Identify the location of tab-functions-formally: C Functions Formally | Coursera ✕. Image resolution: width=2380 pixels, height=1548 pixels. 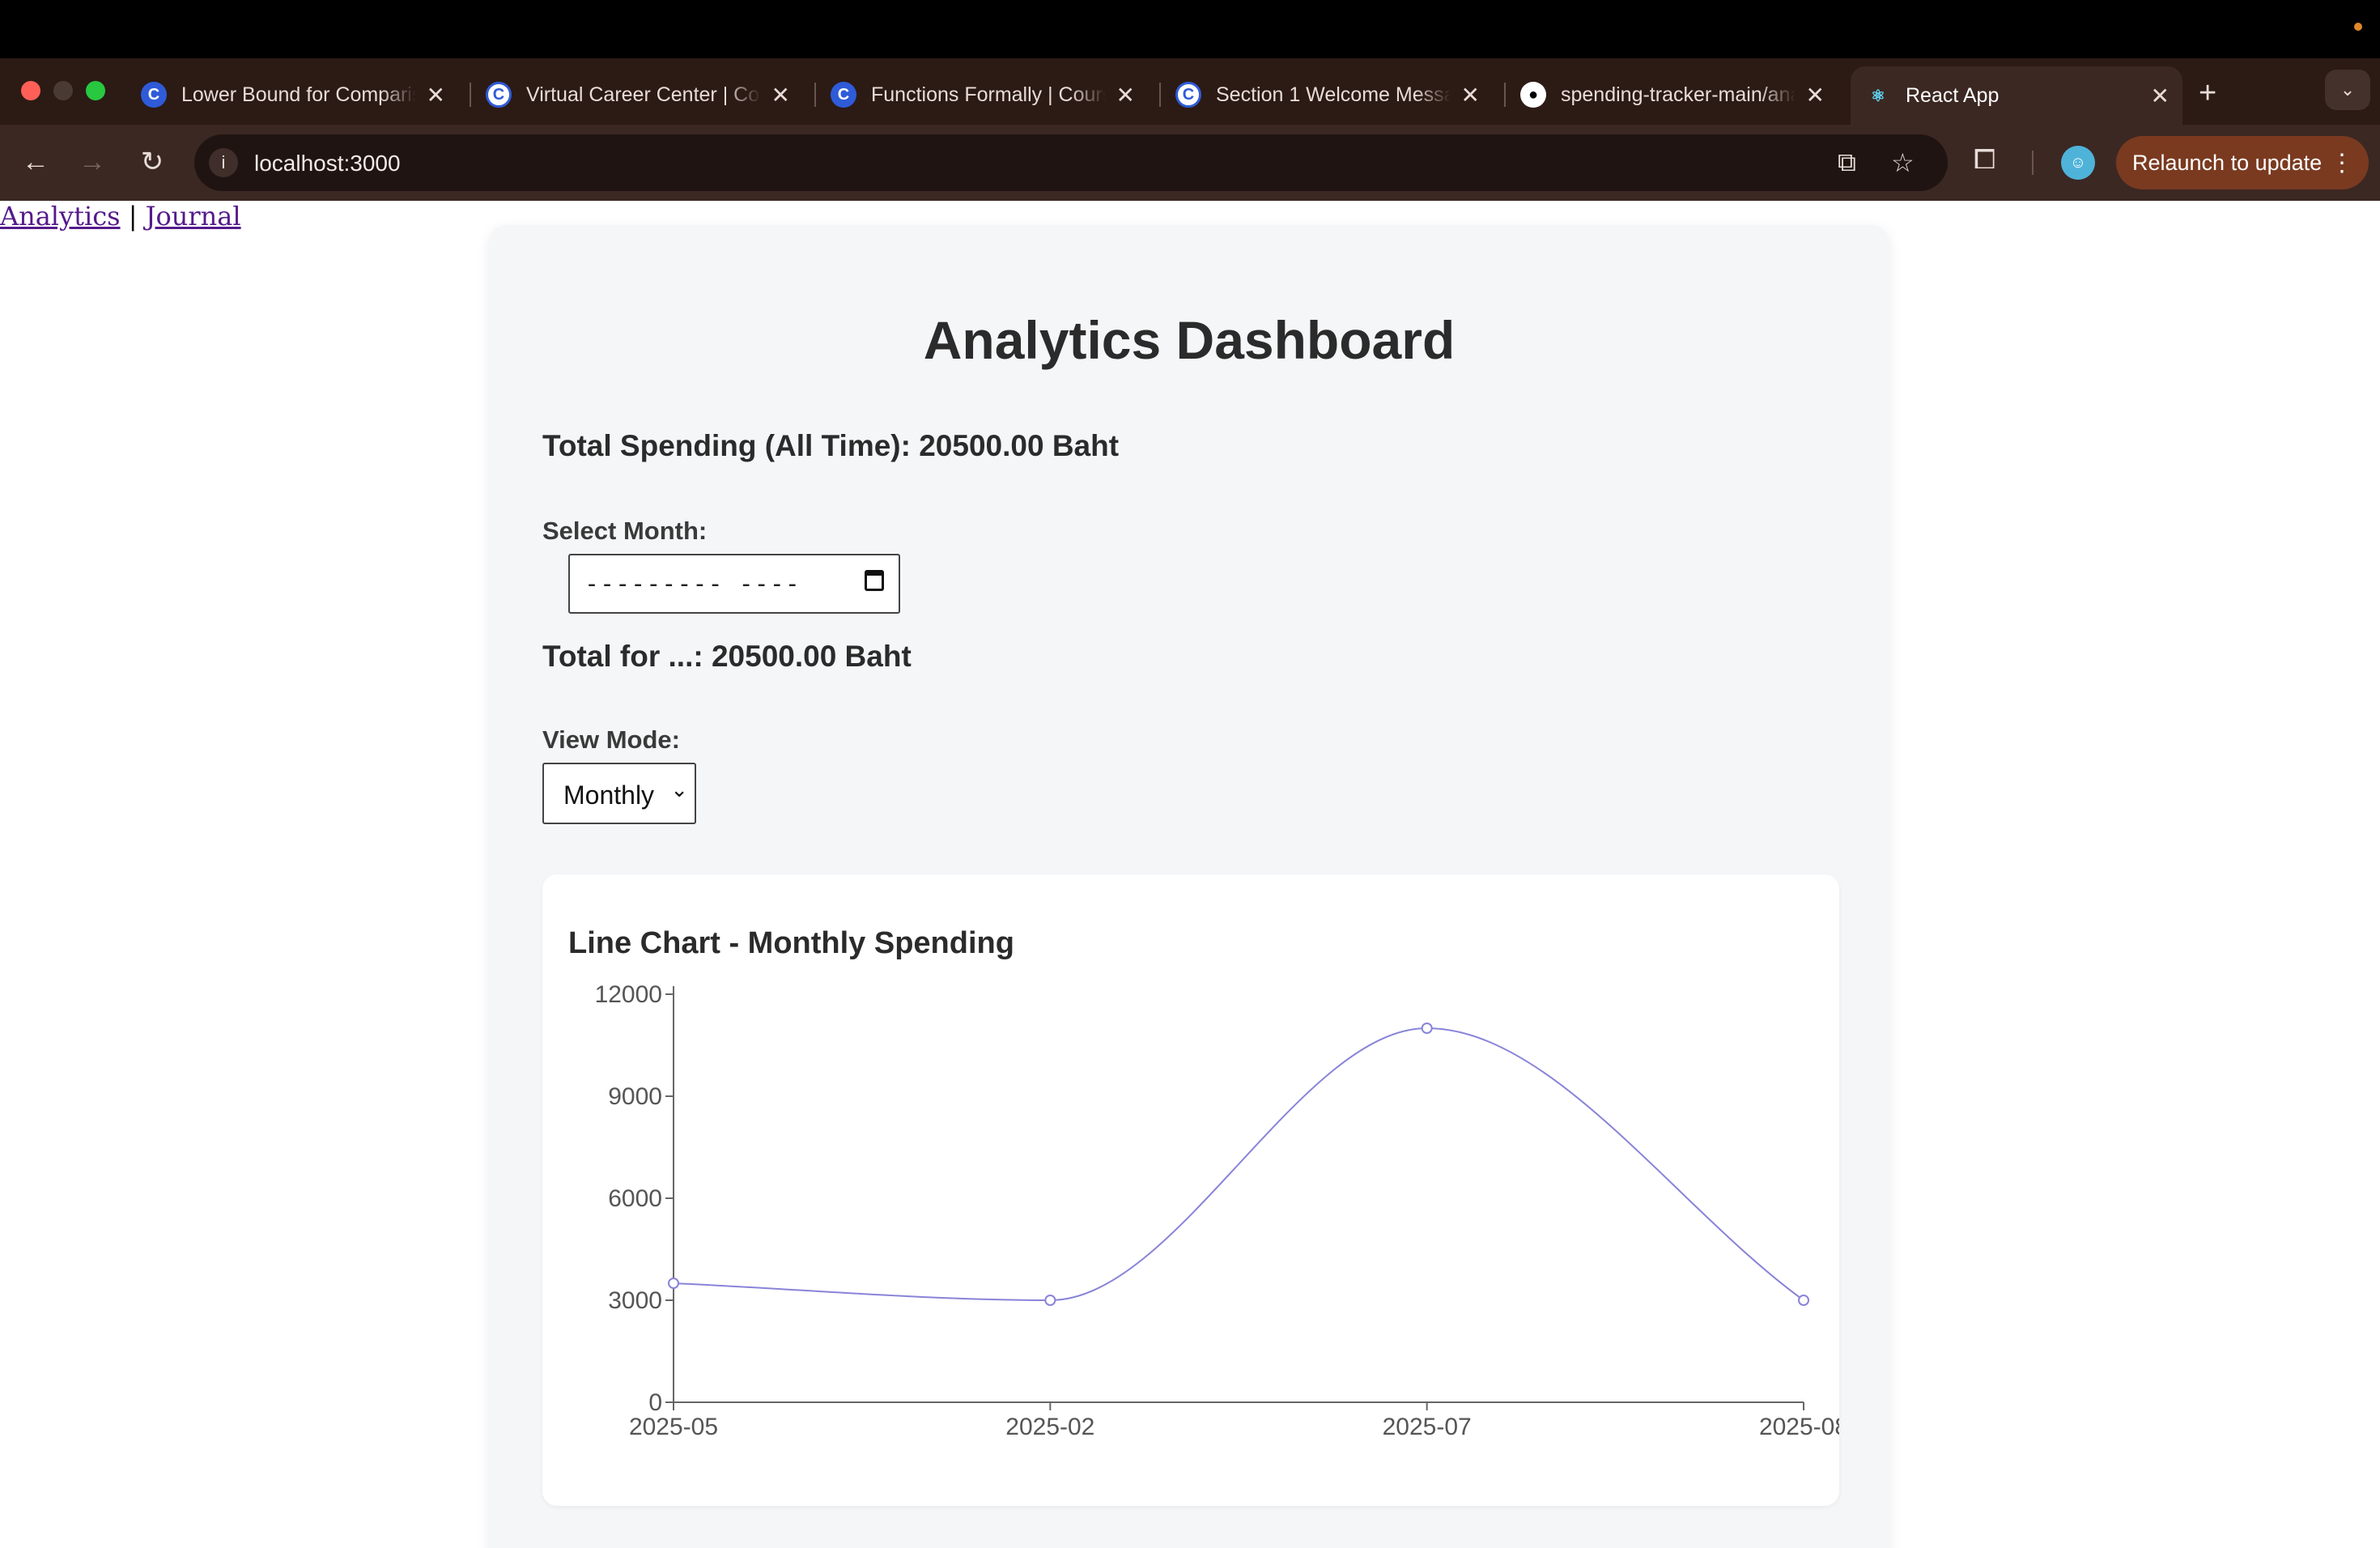
(981, 95).